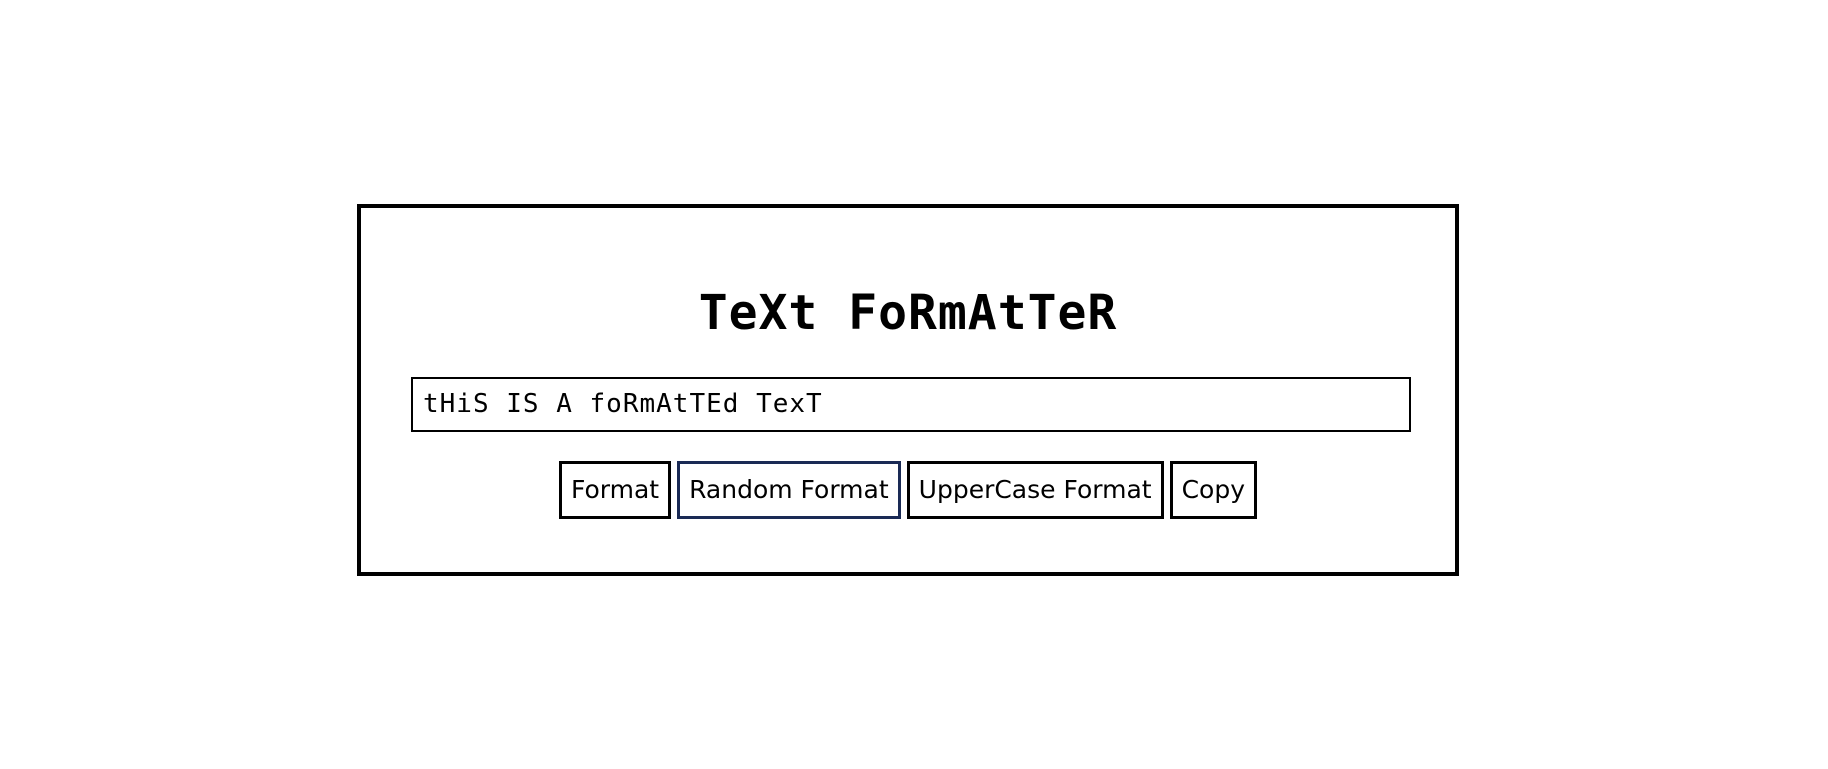  I want to click on format-button: Format, so click(615, 490).